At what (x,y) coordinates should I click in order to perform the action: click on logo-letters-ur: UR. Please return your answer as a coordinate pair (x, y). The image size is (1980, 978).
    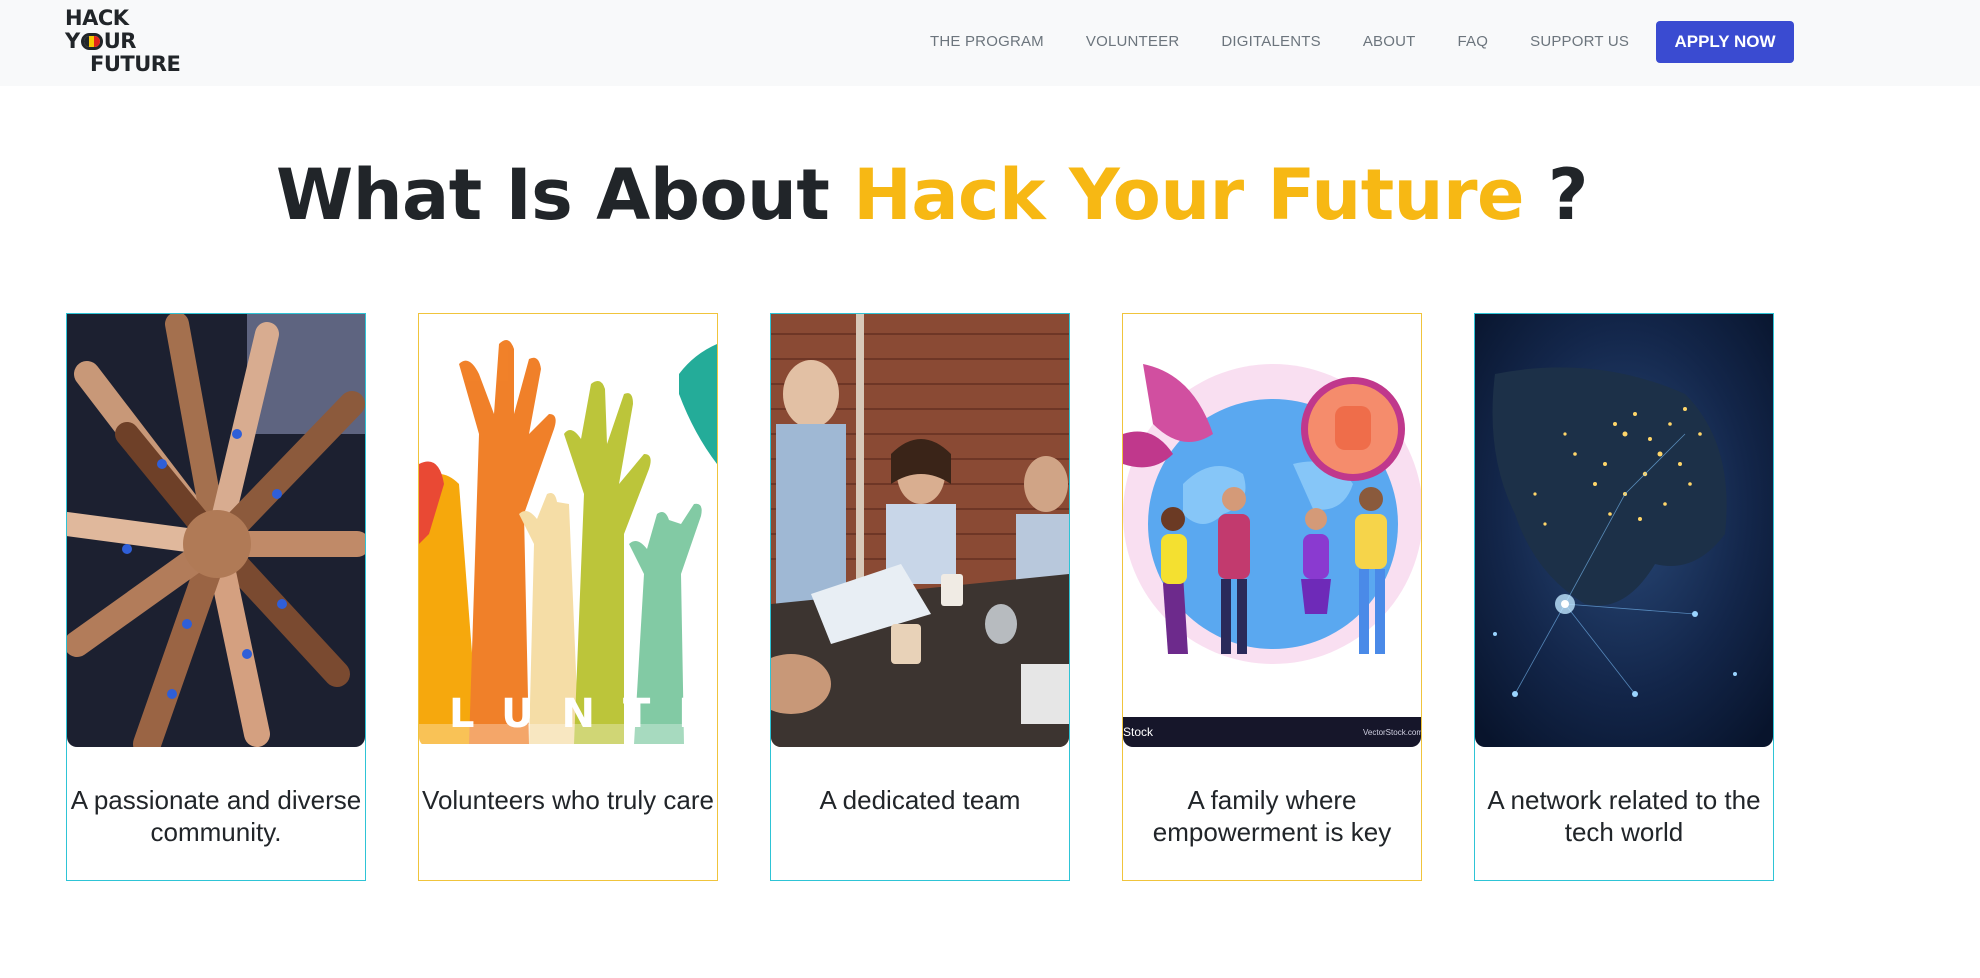
    Looking at the image, I should click on (120, 41).